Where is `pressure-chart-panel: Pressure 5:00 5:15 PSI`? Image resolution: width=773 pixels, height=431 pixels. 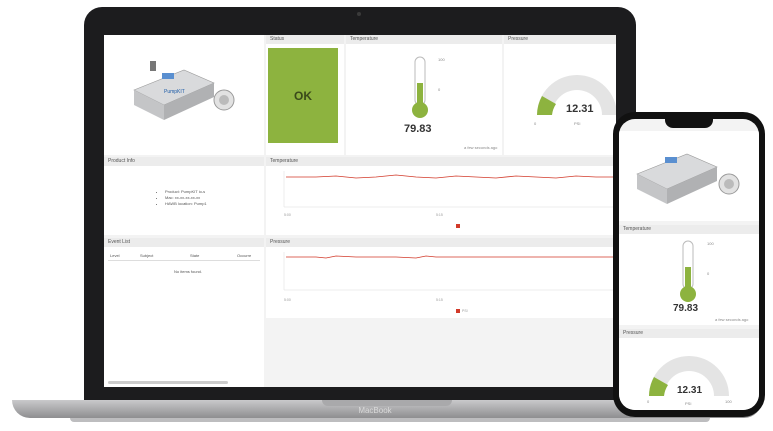 pressure-chart-panel: Pressure 5:00 5:15 PSI is located at coordinates (441, 278).